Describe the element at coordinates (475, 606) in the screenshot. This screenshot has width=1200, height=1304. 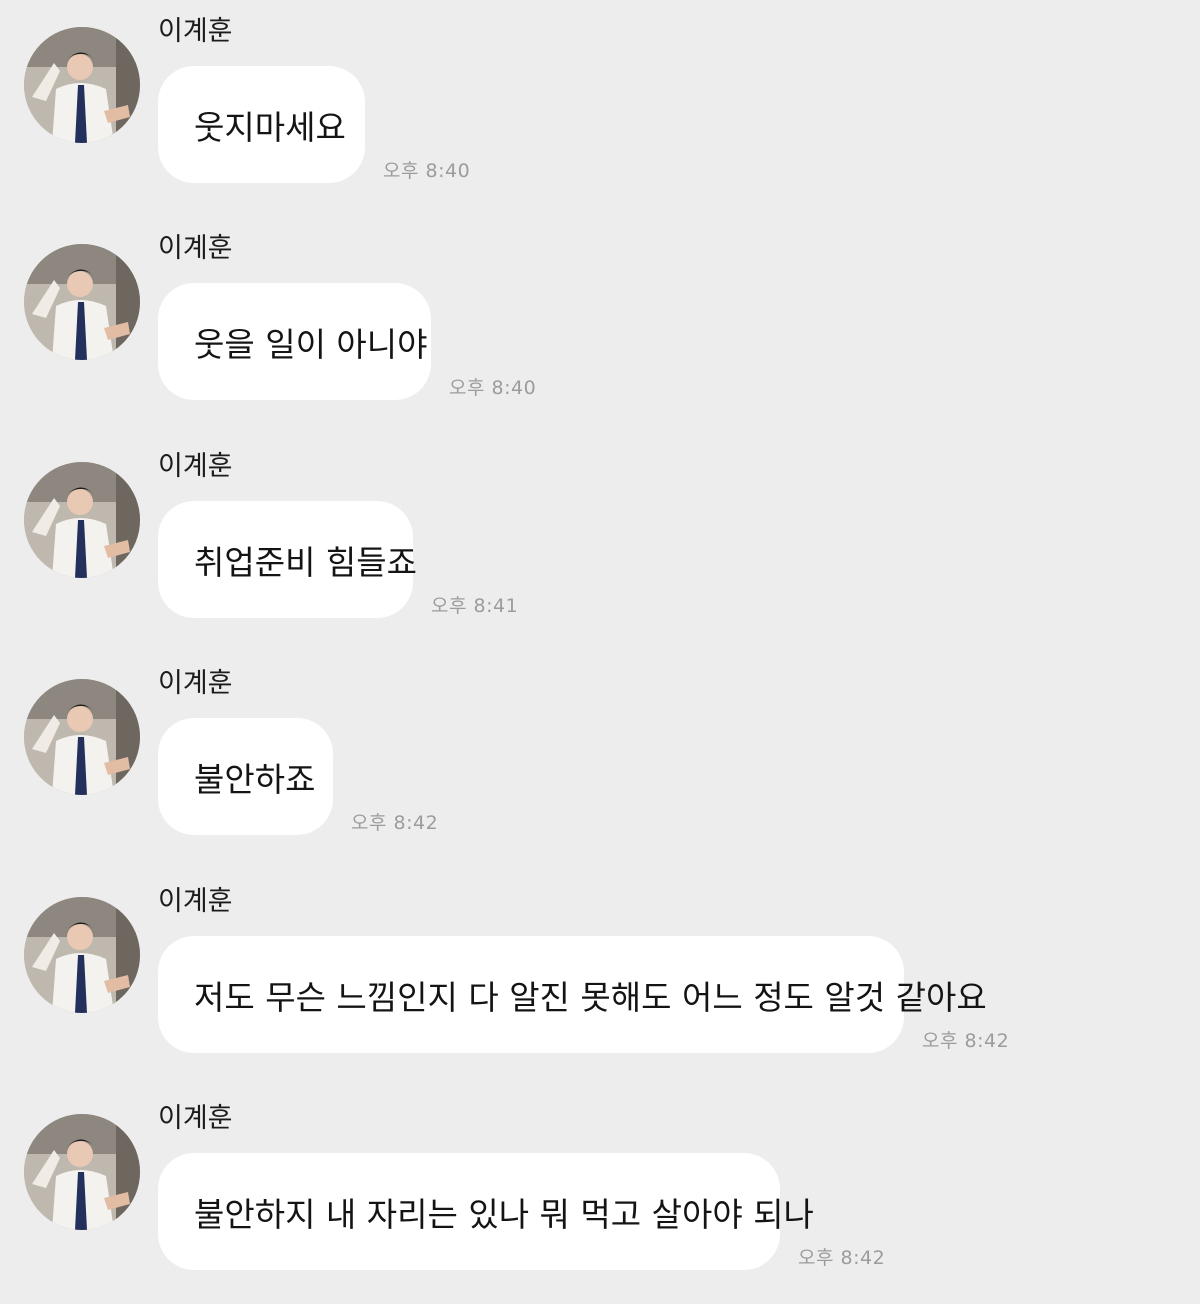
I see `message-timestamp: 오후 8:41` at that location.